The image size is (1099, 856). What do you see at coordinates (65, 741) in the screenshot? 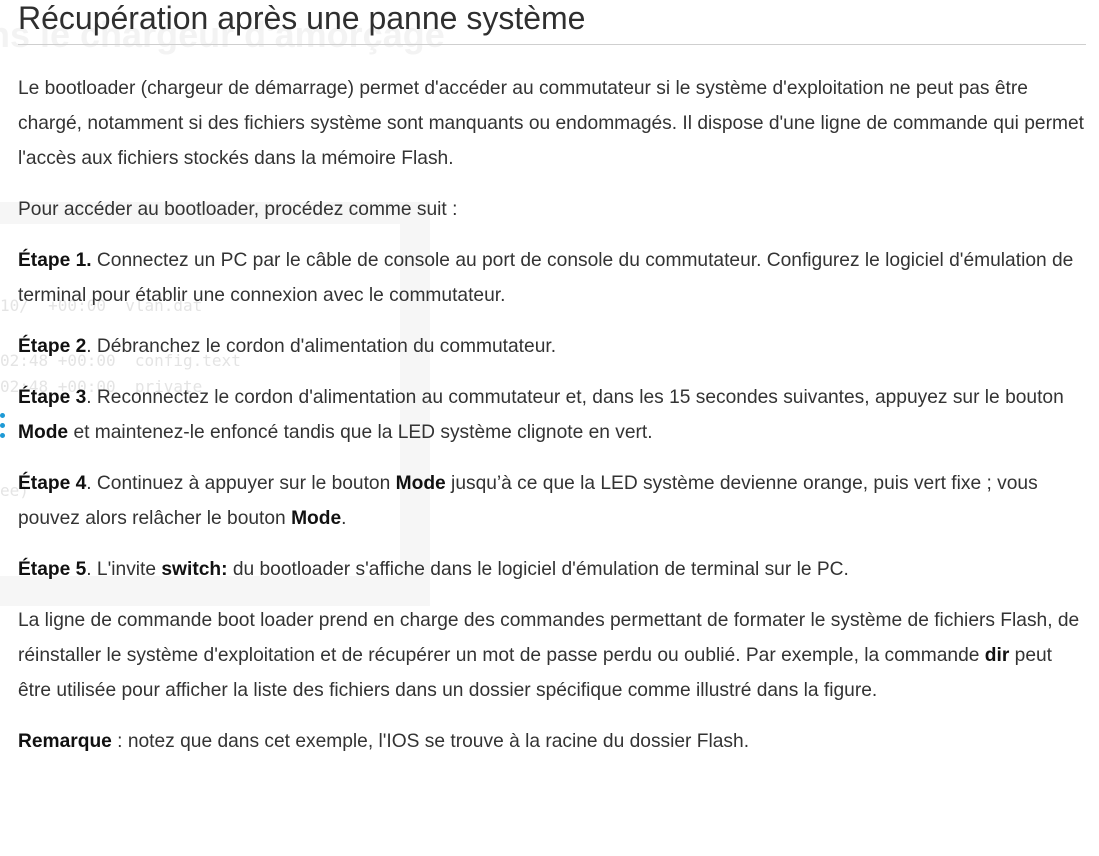
I see `note-label: Remarque` at bounding box center [65, 741].